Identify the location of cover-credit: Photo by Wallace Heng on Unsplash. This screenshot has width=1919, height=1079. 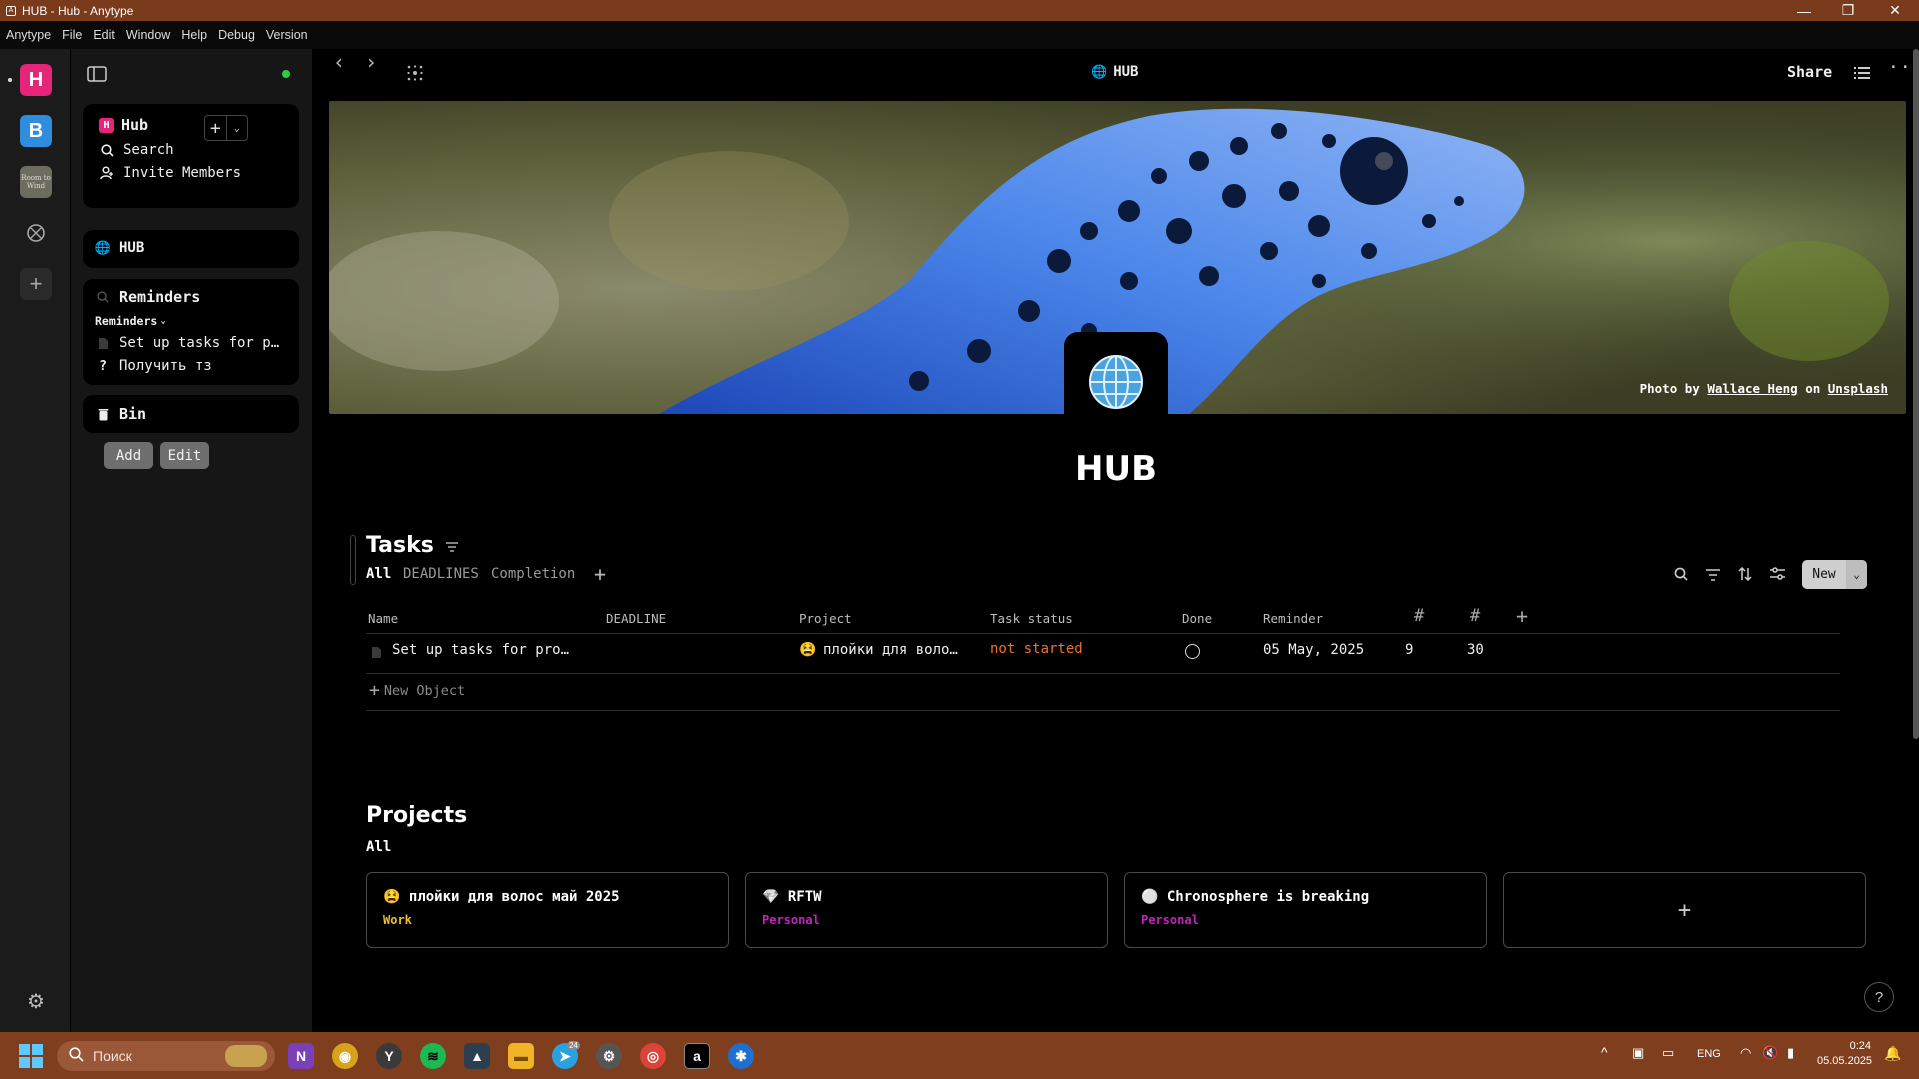
(1764, 388).